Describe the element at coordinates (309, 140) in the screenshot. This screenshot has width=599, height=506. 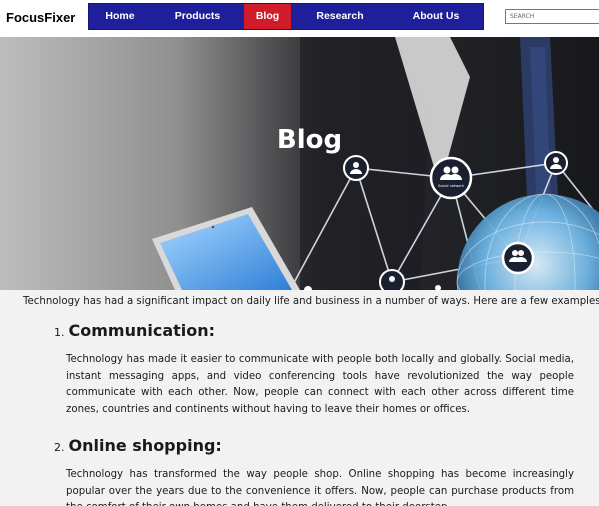
I see `page-title: Blog` at that location.